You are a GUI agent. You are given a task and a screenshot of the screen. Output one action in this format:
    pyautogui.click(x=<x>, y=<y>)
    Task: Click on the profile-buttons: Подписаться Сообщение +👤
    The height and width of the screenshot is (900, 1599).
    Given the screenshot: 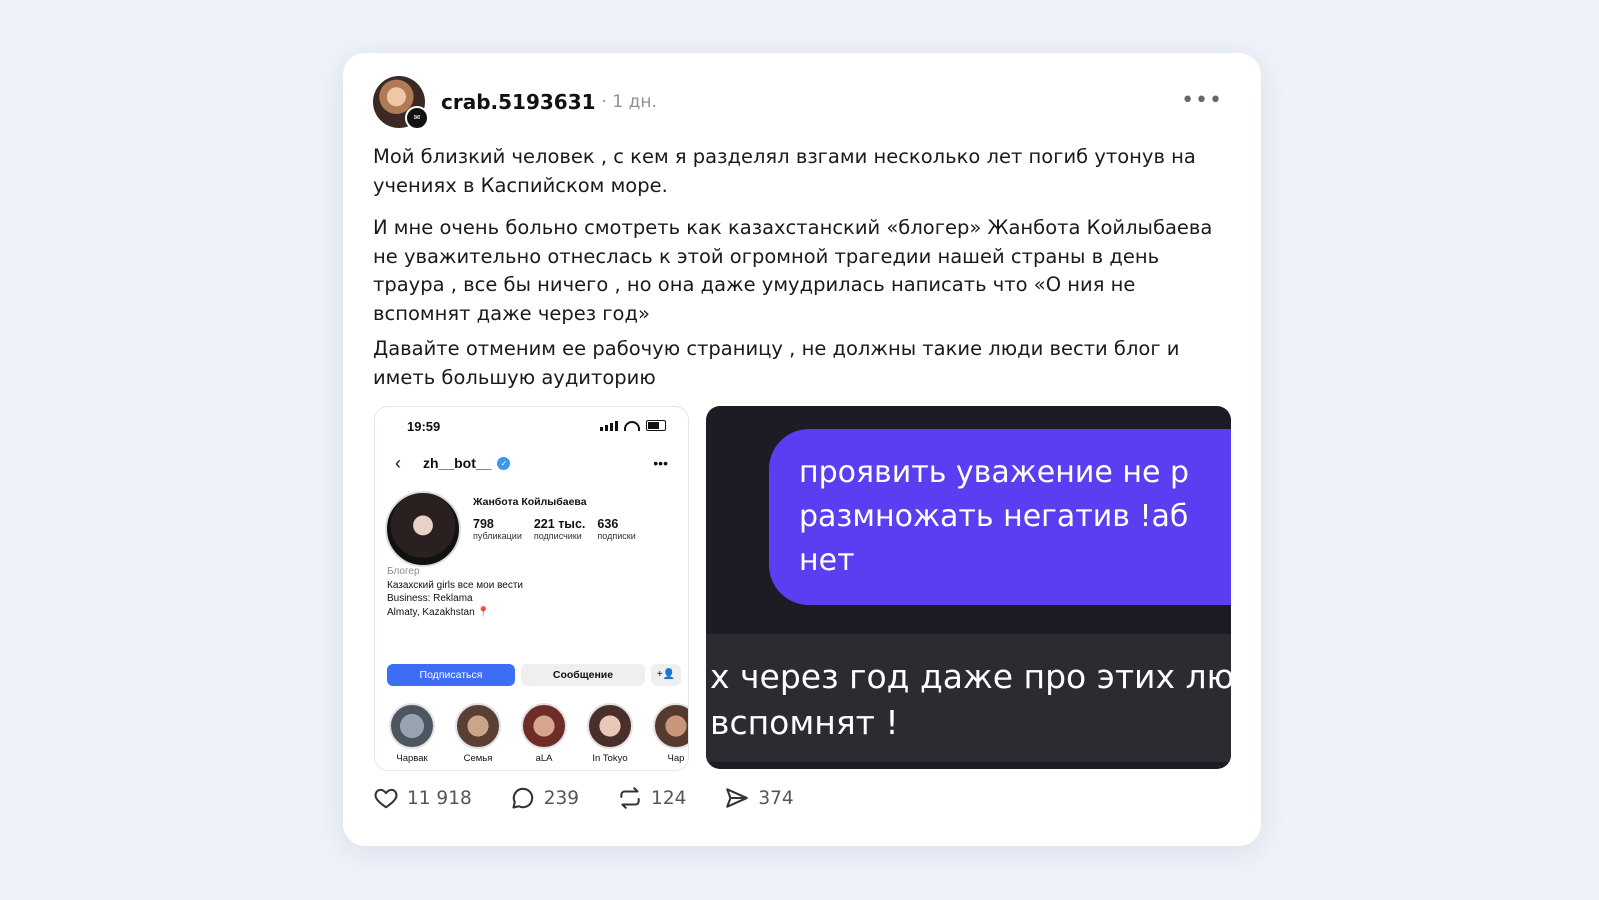 What is the action you would take?
    pyautogui.click(x=534, y=675)
    